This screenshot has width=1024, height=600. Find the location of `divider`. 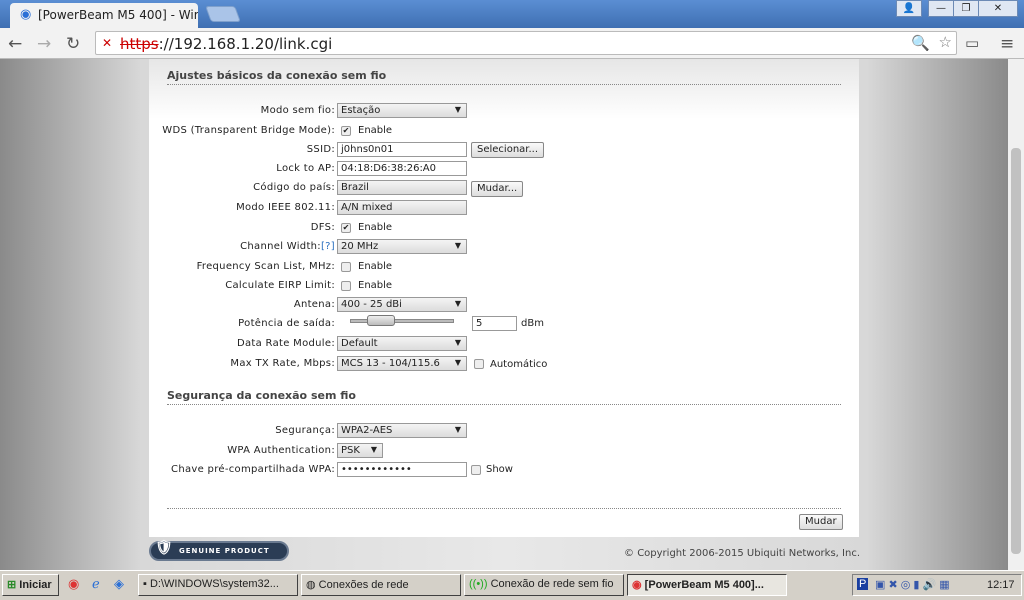

divider is located at coordinates (504, 508).